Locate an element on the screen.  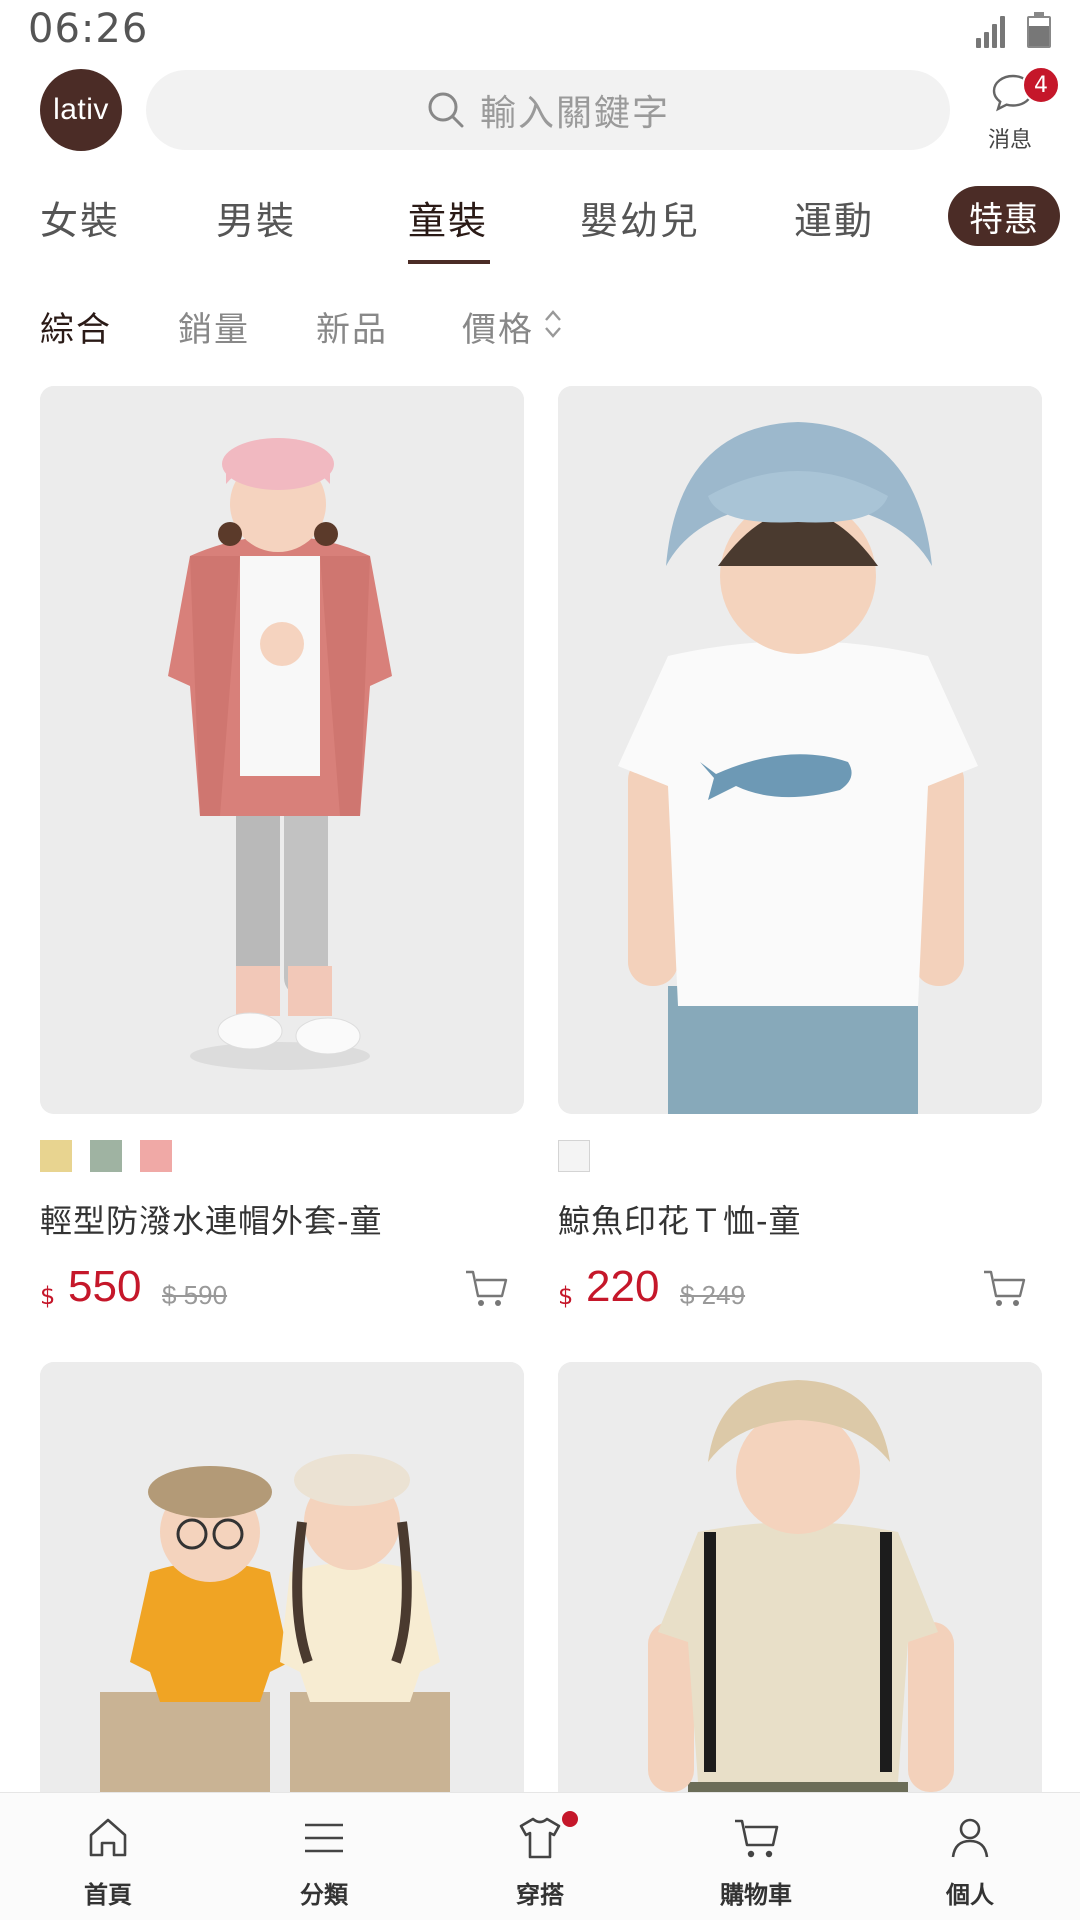
product-image-garfield-tees is located at coordinates (282, 1602).